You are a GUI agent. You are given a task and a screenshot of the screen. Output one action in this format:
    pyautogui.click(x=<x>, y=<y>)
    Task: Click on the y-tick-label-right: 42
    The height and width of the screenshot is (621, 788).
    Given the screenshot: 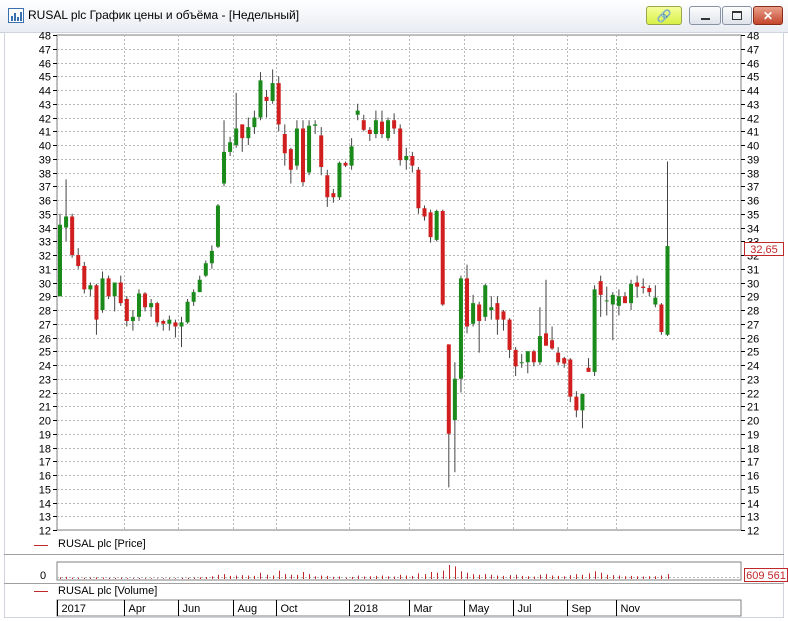 What is the action you would take?
    pyautogui.click(x=753, y=120)
    